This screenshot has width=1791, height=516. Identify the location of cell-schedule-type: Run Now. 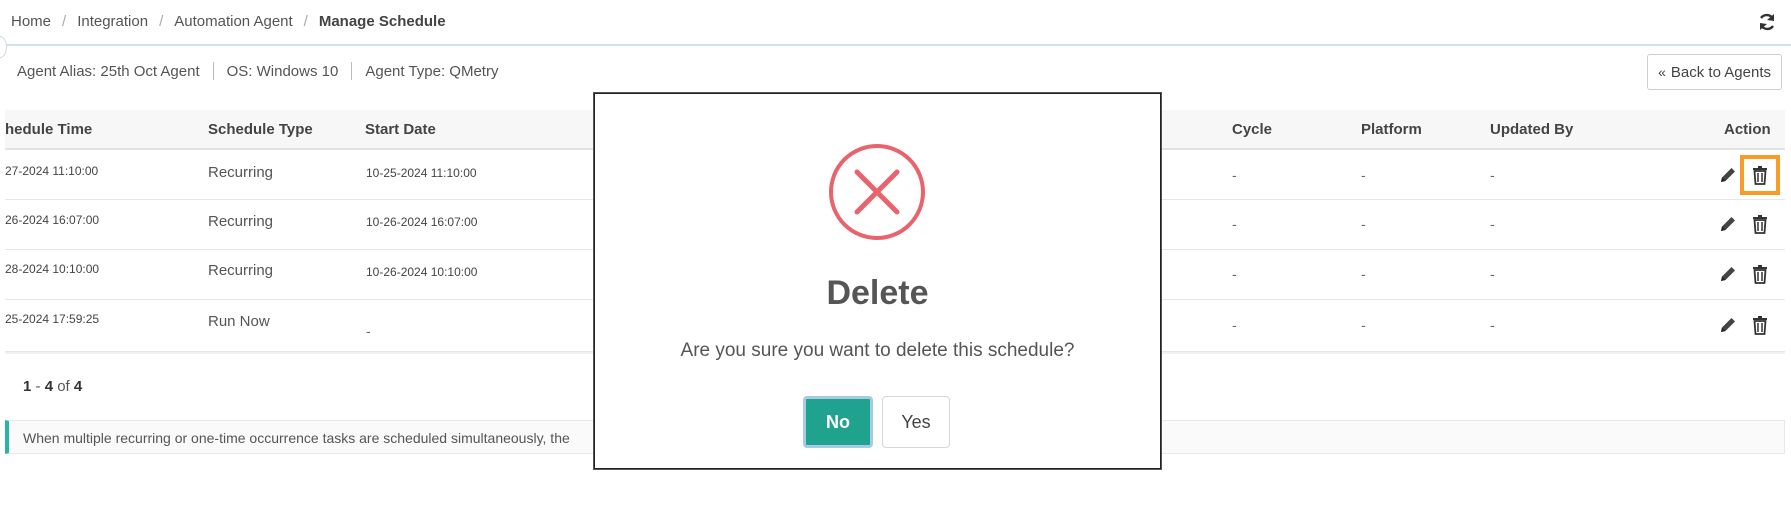
(239, 321).